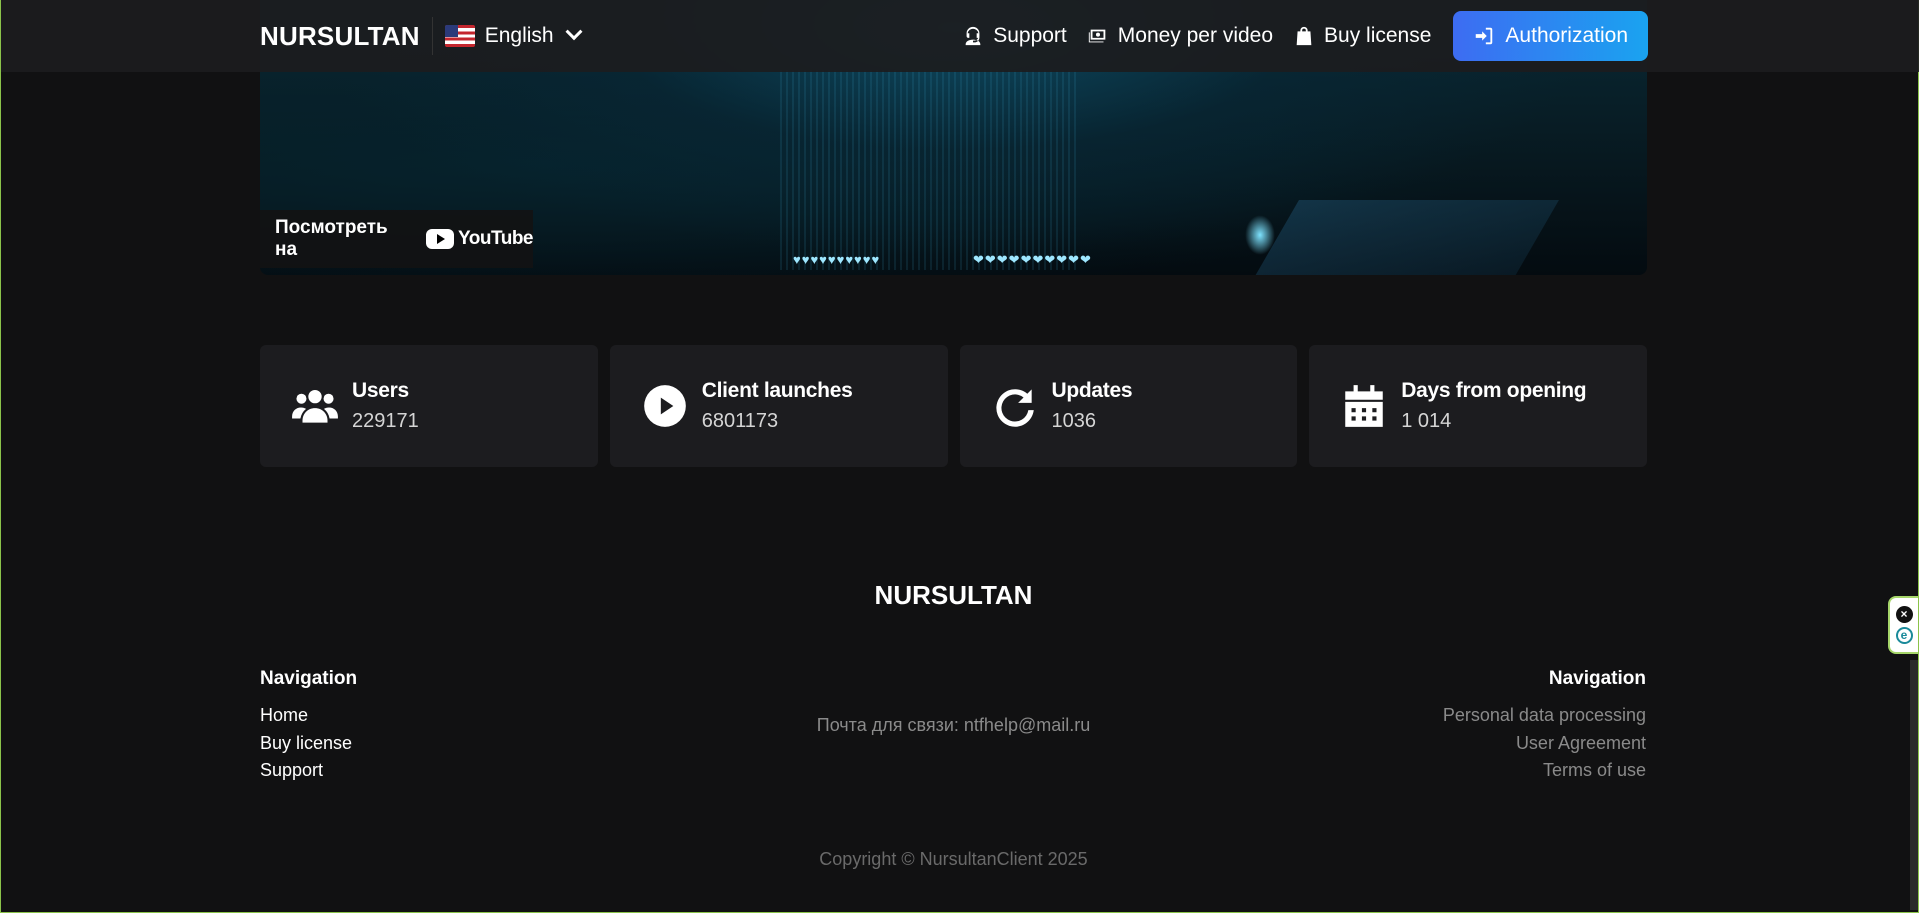 This screenshot has width=1919, height=913. Describe the element at coordinates (440, 239) in the screenshot. I see `youtube-play-icon` at that location.